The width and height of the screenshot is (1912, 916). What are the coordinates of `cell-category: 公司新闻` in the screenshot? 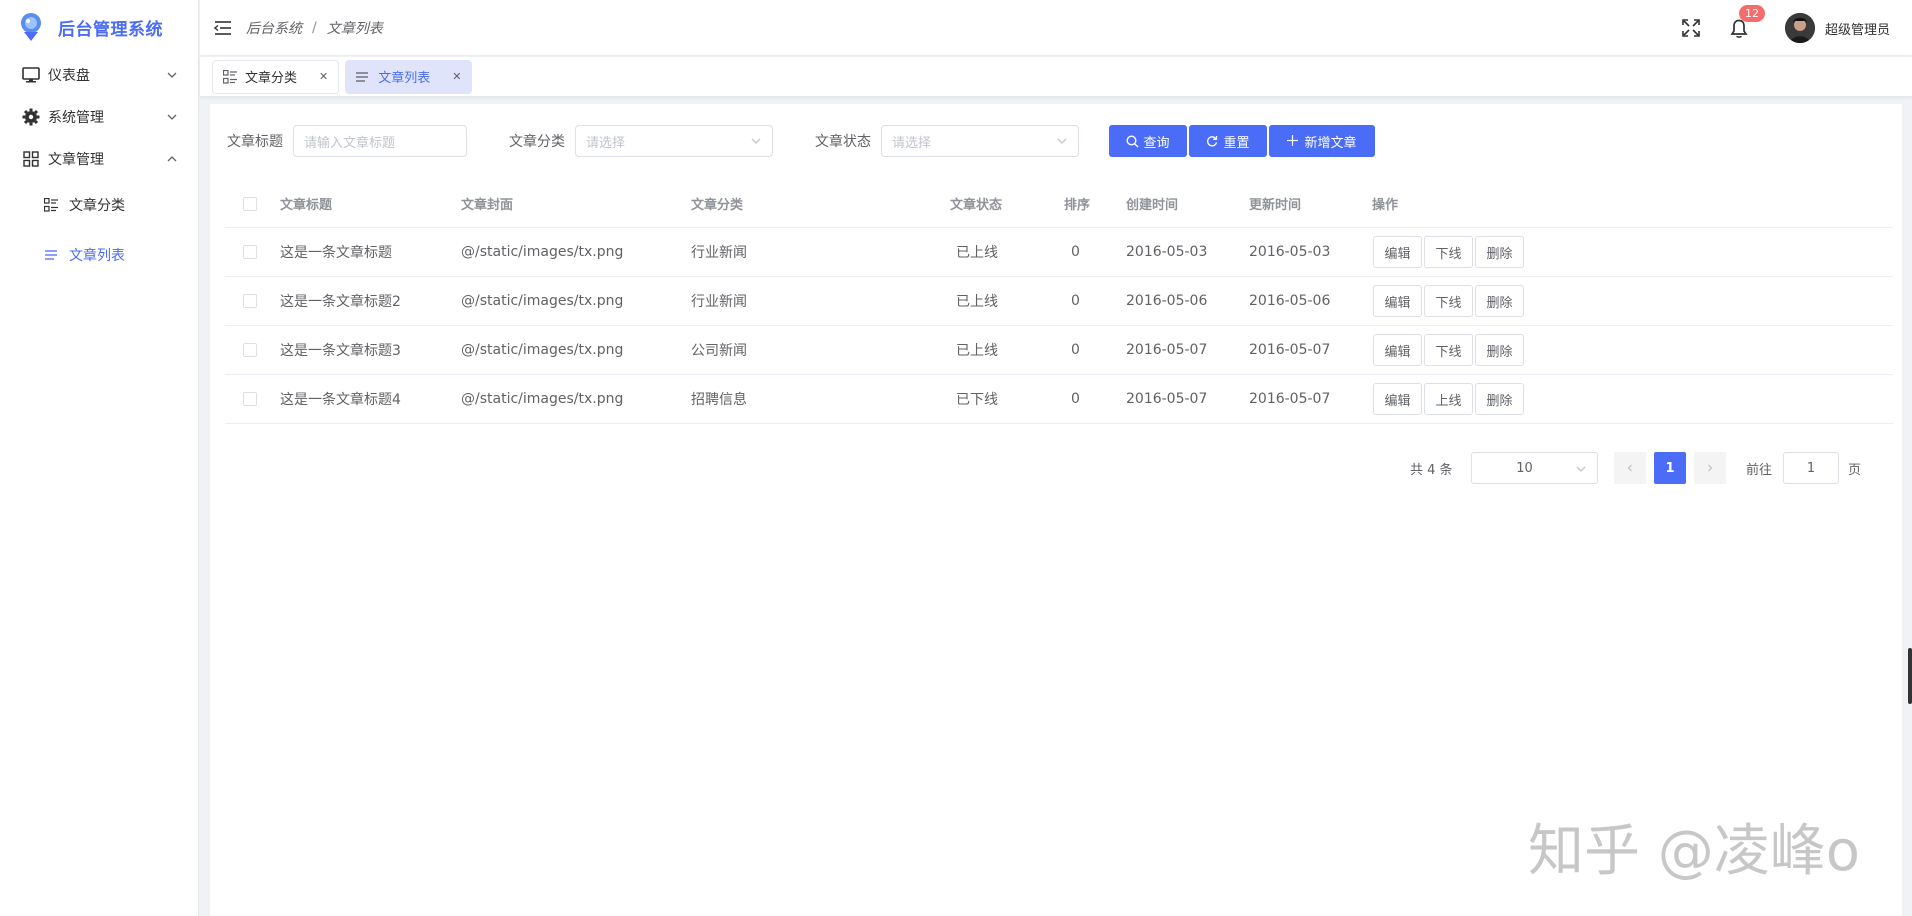 It's located at (719, 351).